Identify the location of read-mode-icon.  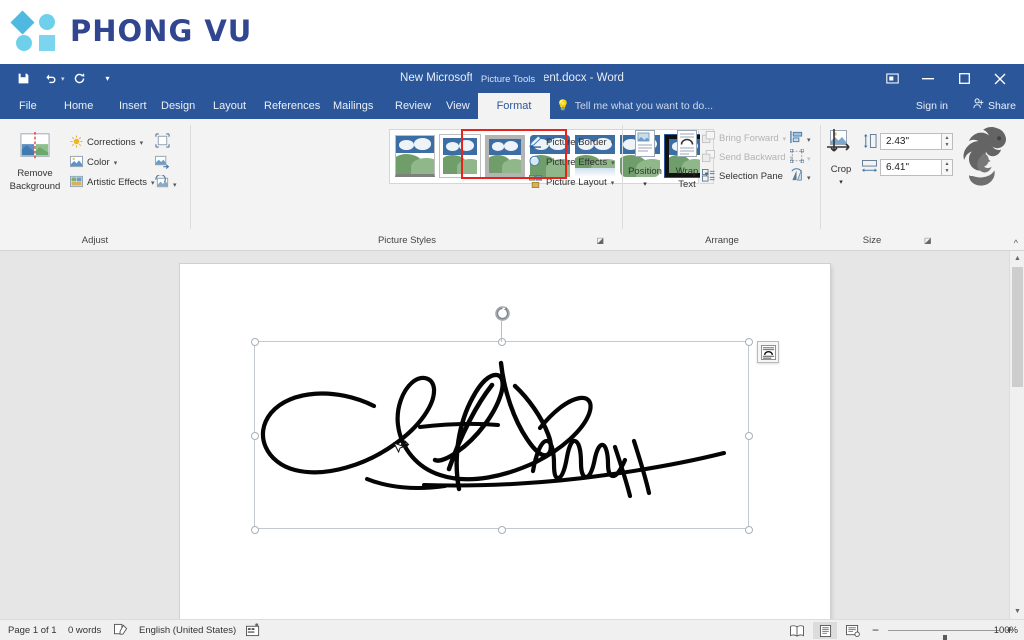
(797, 630).